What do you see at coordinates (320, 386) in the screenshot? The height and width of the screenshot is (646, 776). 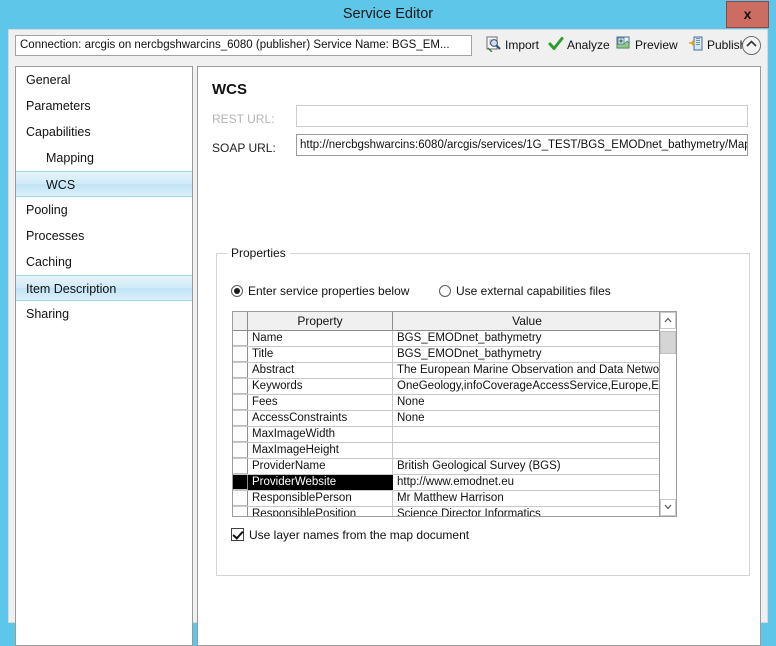 I see `cell-property: Keywords` at bounding box center [320, 386].